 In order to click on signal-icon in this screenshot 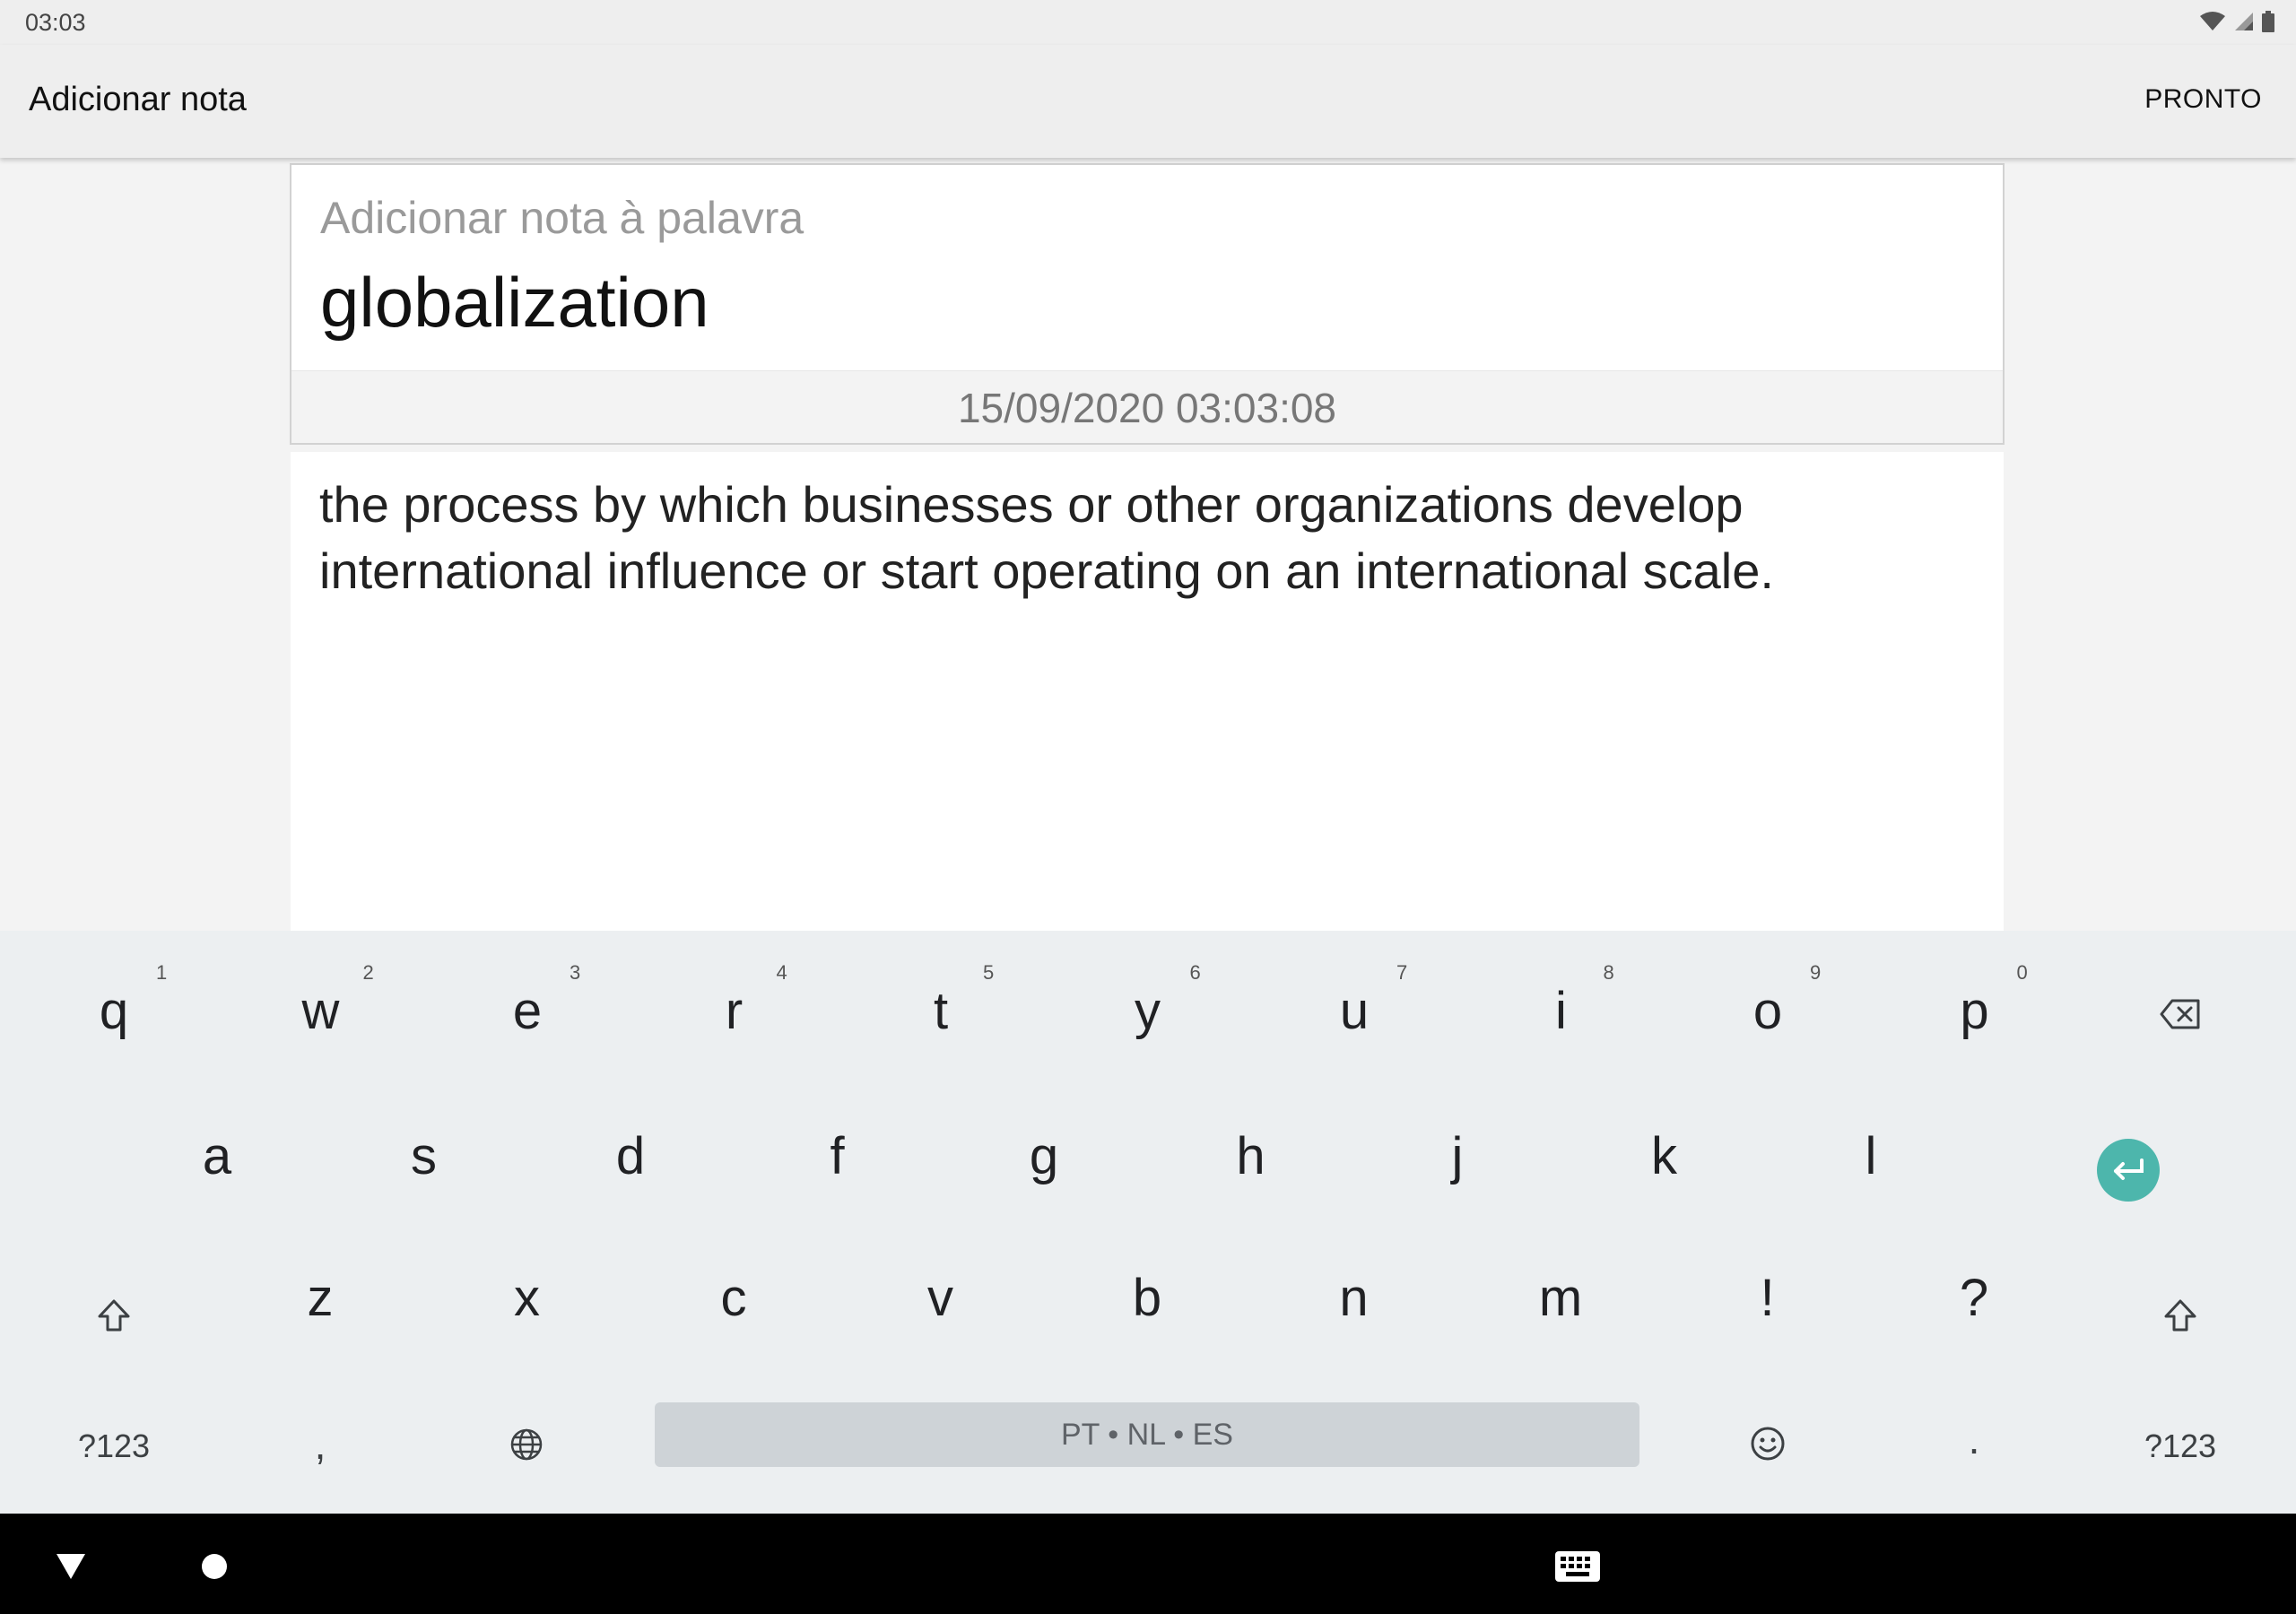, I will do `click(2244, 21)`.